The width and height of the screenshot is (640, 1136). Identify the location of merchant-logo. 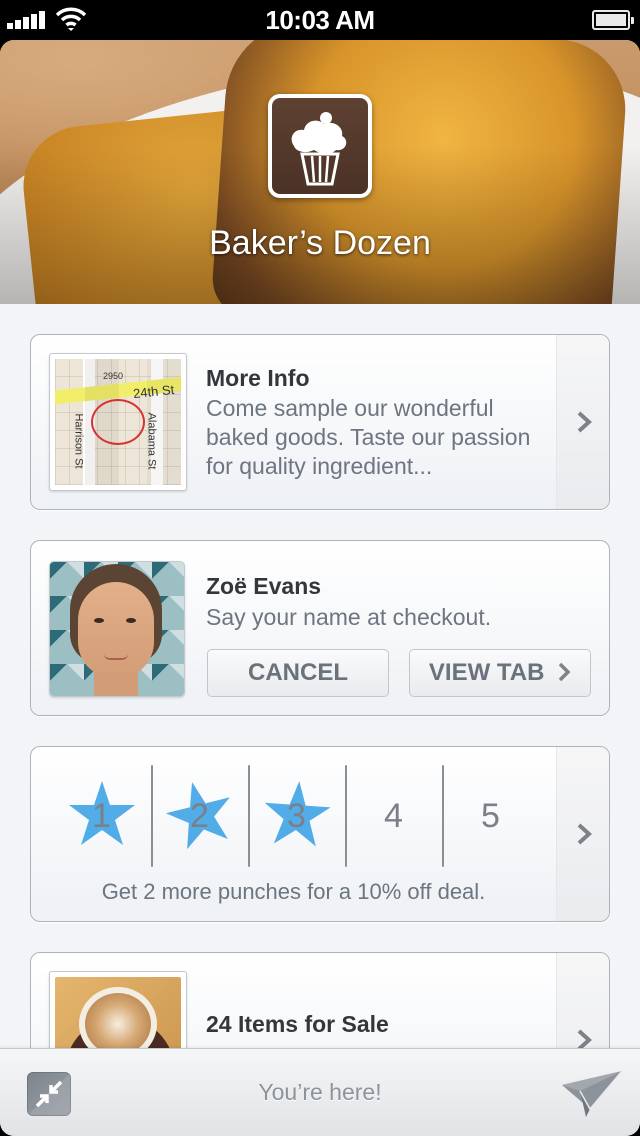
(320, 146).